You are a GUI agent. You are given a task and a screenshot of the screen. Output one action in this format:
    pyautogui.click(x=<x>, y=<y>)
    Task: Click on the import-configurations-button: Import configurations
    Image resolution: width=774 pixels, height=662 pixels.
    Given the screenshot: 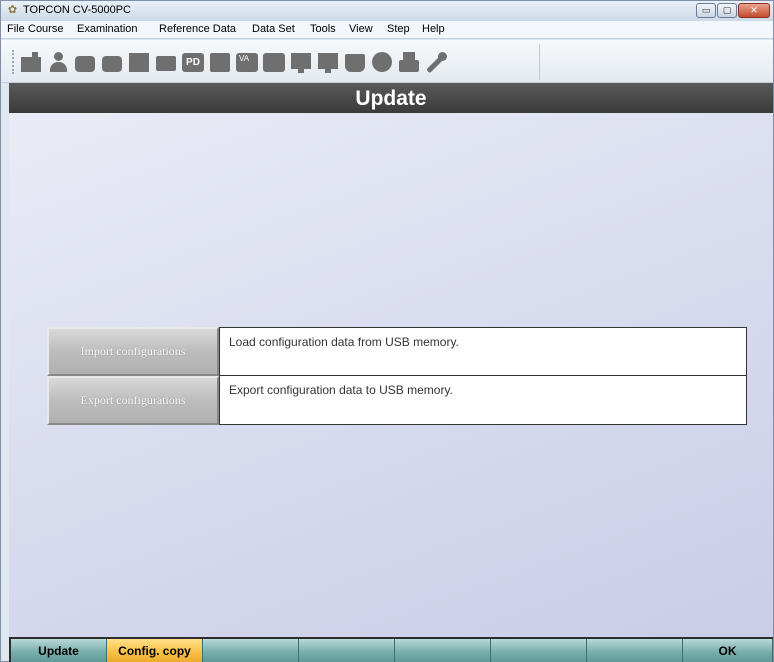 What is the action you would take?
    pyautogui.click(x=133, y=351)
    